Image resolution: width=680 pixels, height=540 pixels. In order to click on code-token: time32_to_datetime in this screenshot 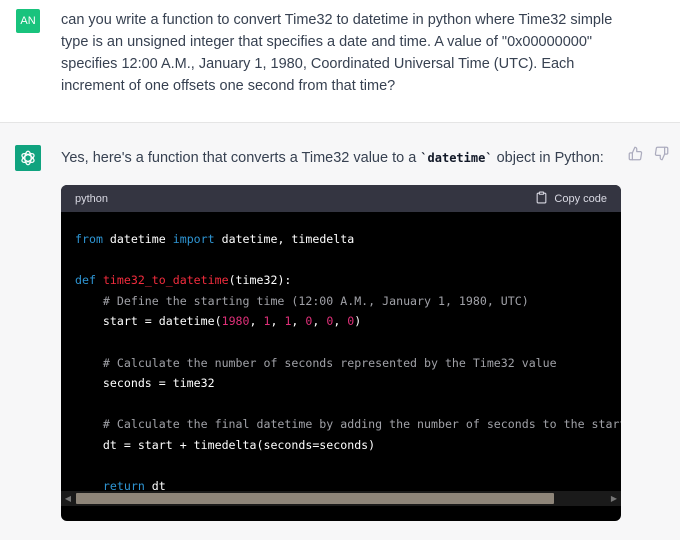, I will do `click(165, 280)`.